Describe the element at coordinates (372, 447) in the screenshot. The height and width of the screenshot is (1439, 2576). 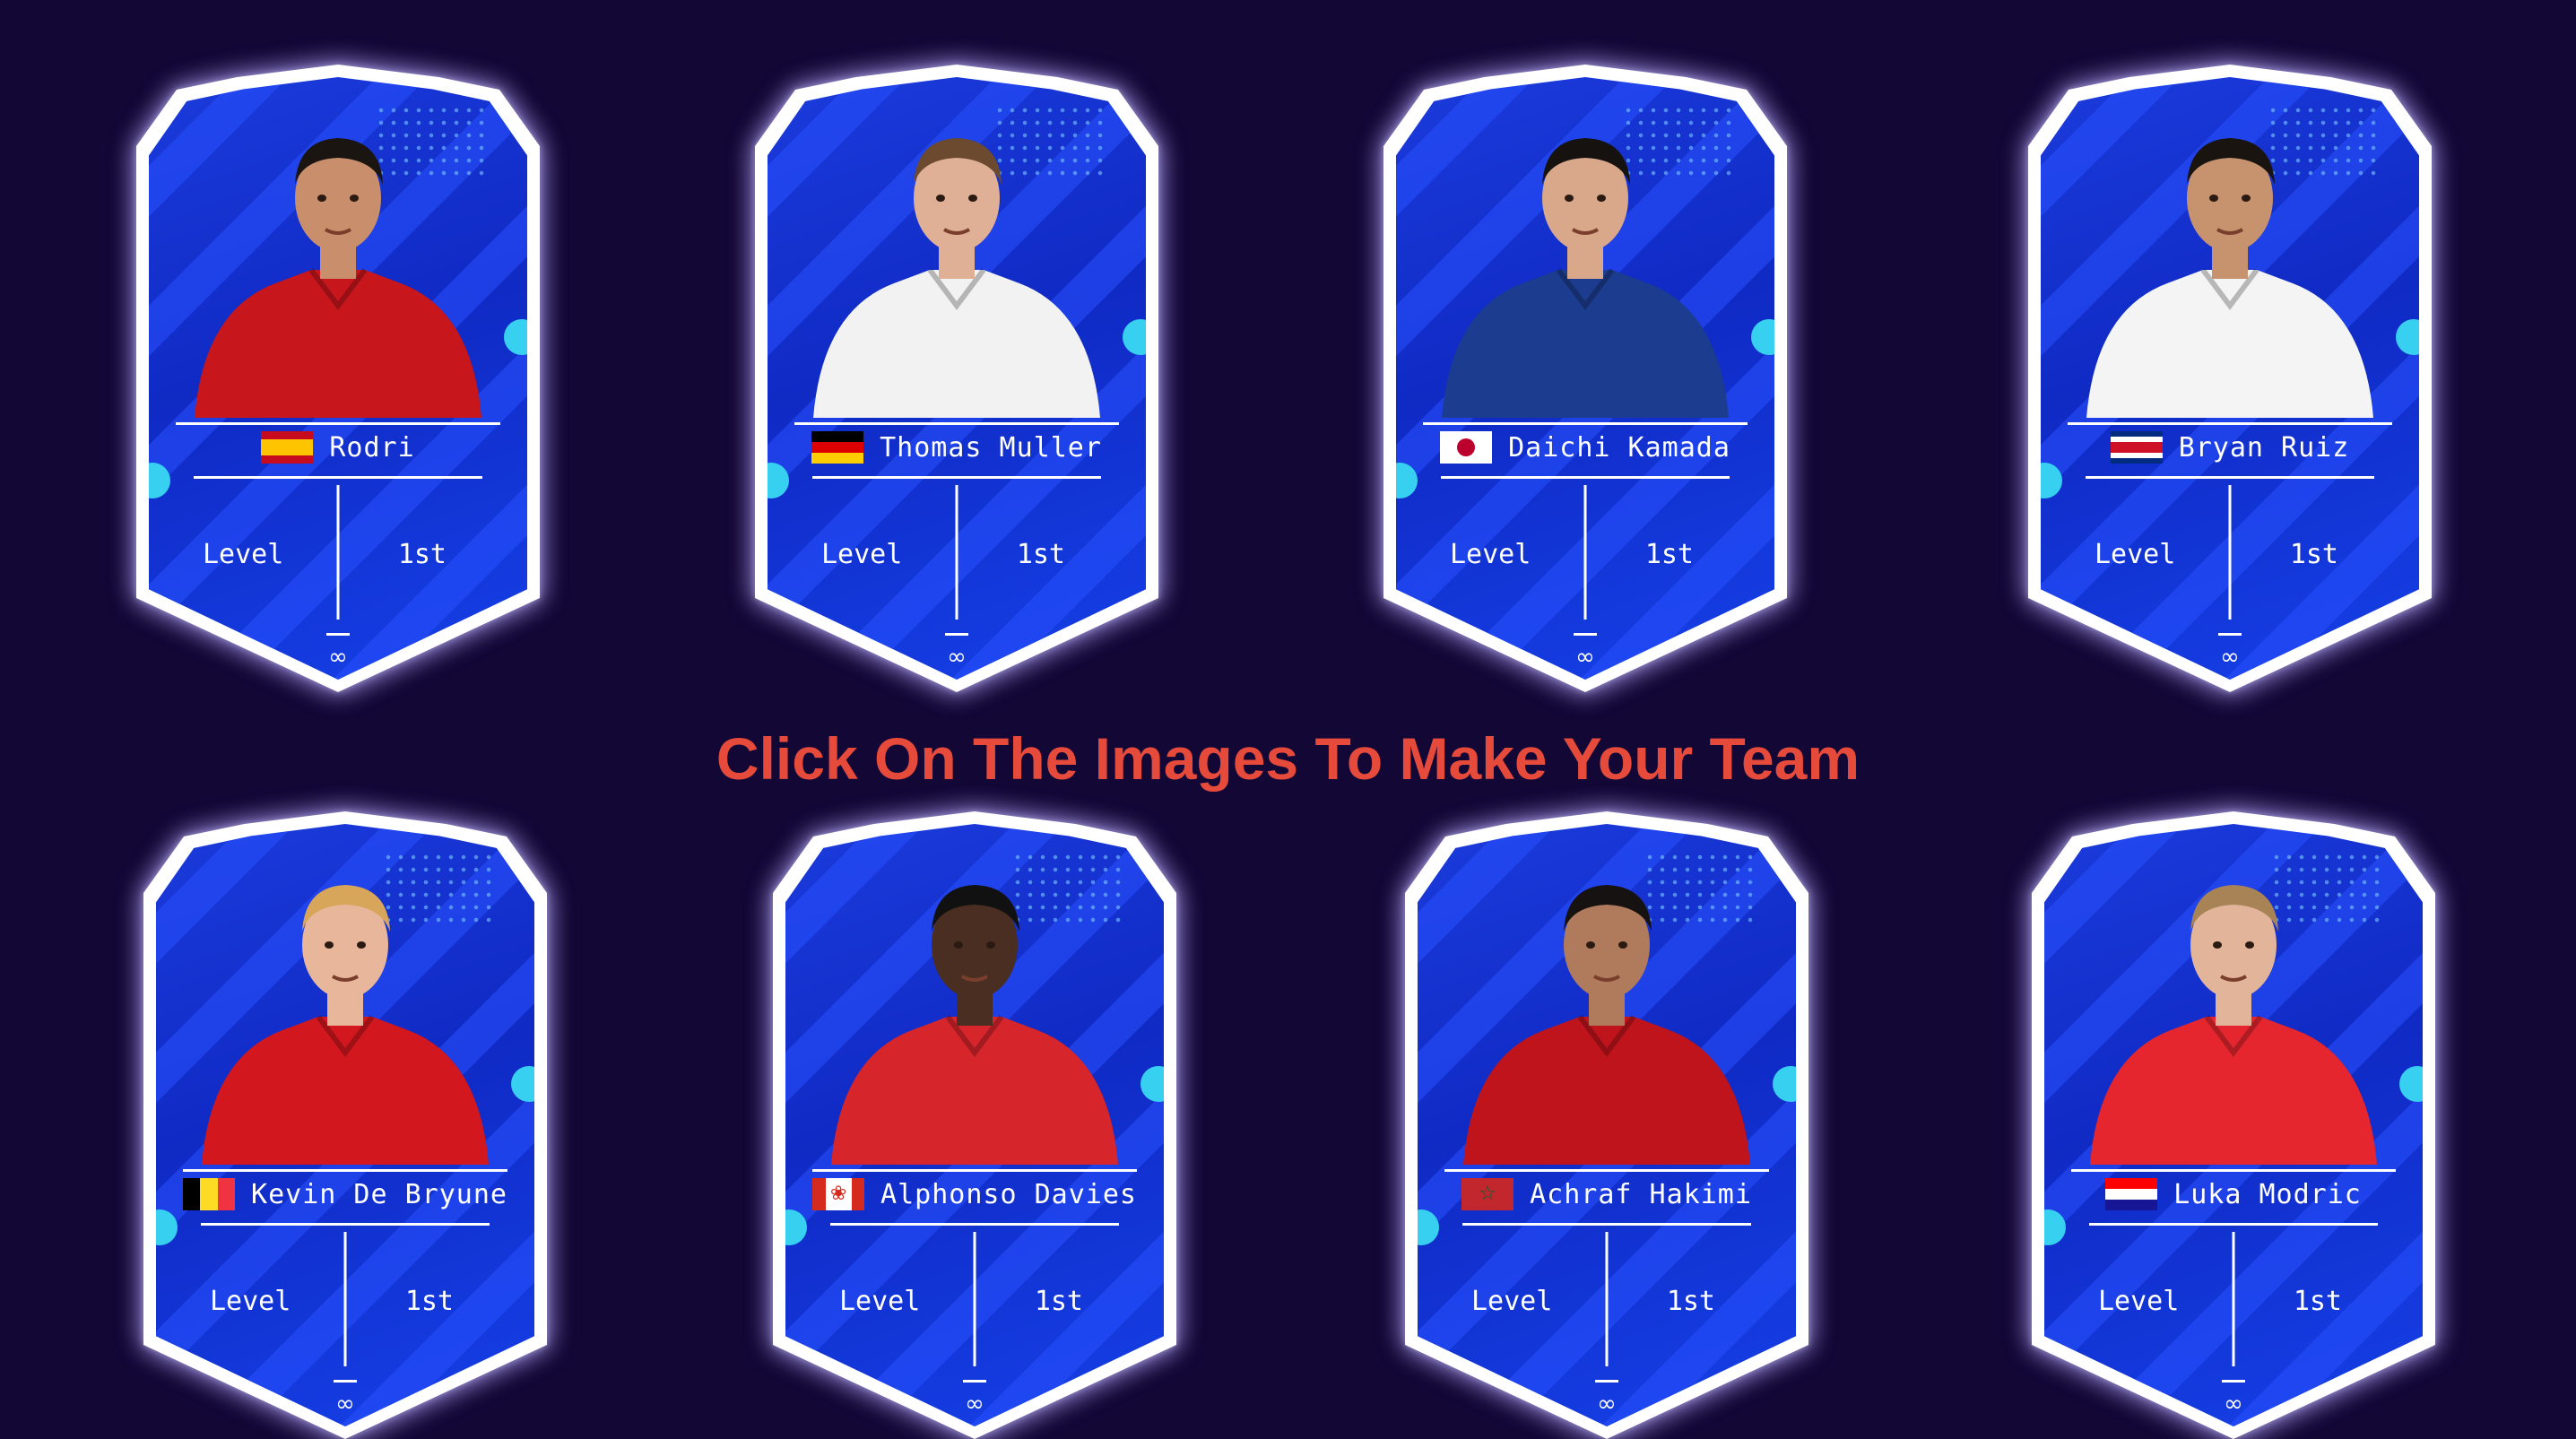
I see `player-name: Rodri` at that location.